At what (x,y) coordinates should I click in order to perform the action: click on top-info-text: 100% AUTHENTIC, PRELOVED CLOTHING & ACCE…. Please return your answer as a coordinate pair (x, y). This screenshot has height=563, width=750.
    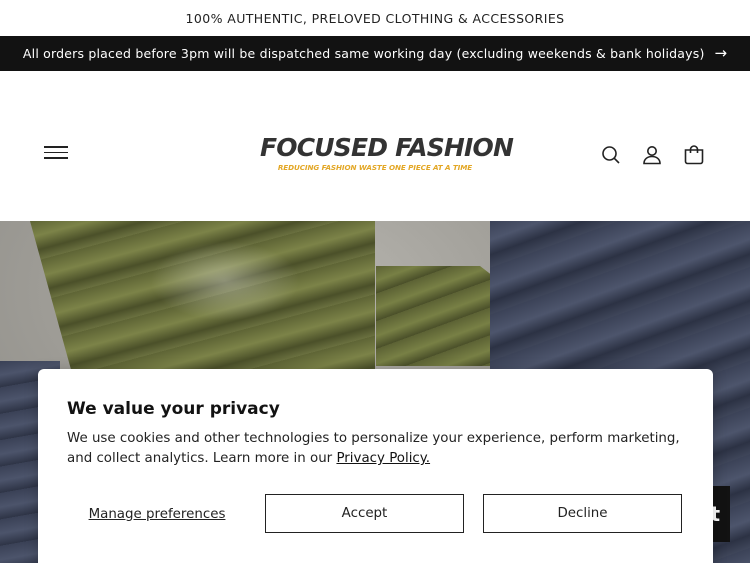
    Looking at the image, I should click on (375, 18).